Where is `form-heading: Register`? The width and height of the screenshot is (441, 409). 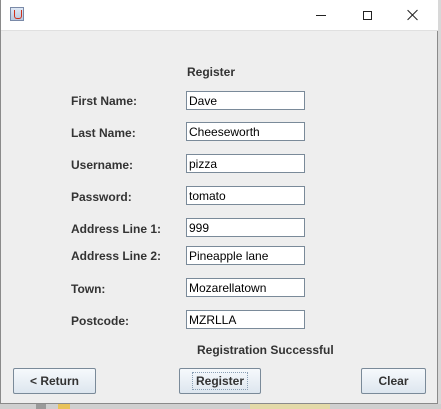
form-heading: Register is located at coordinates (211, 72).